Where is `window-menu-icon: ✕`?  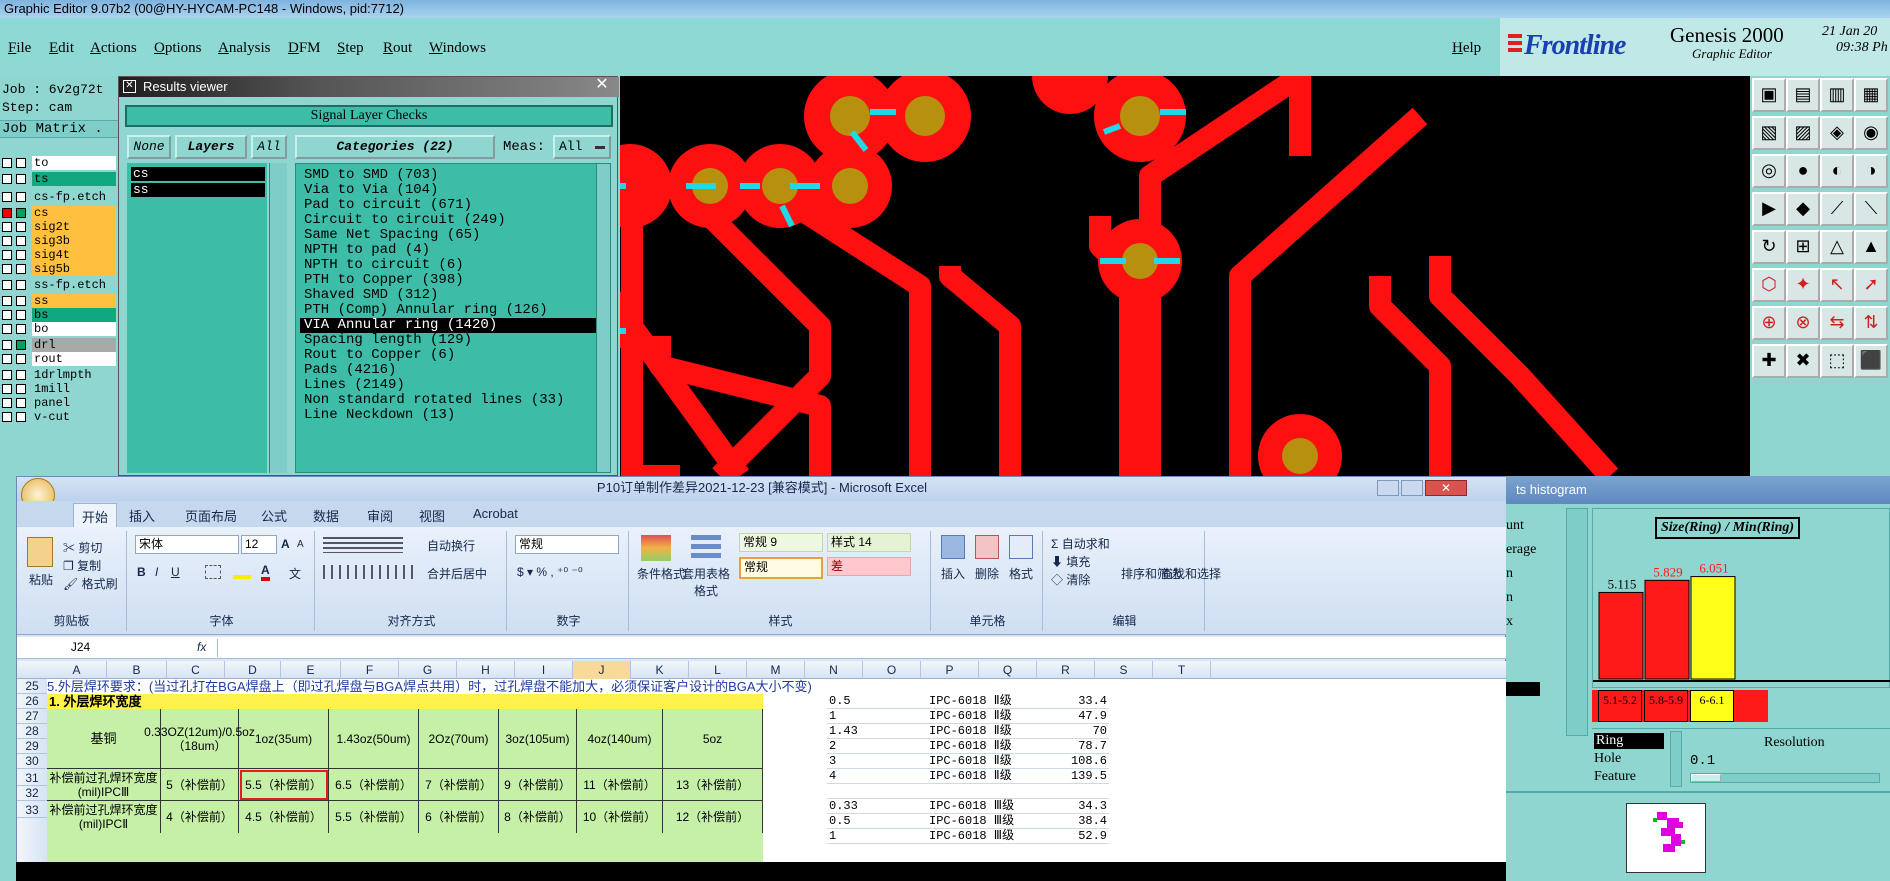 window-menu-icon: ✕ is located at coordinates (129, 86).